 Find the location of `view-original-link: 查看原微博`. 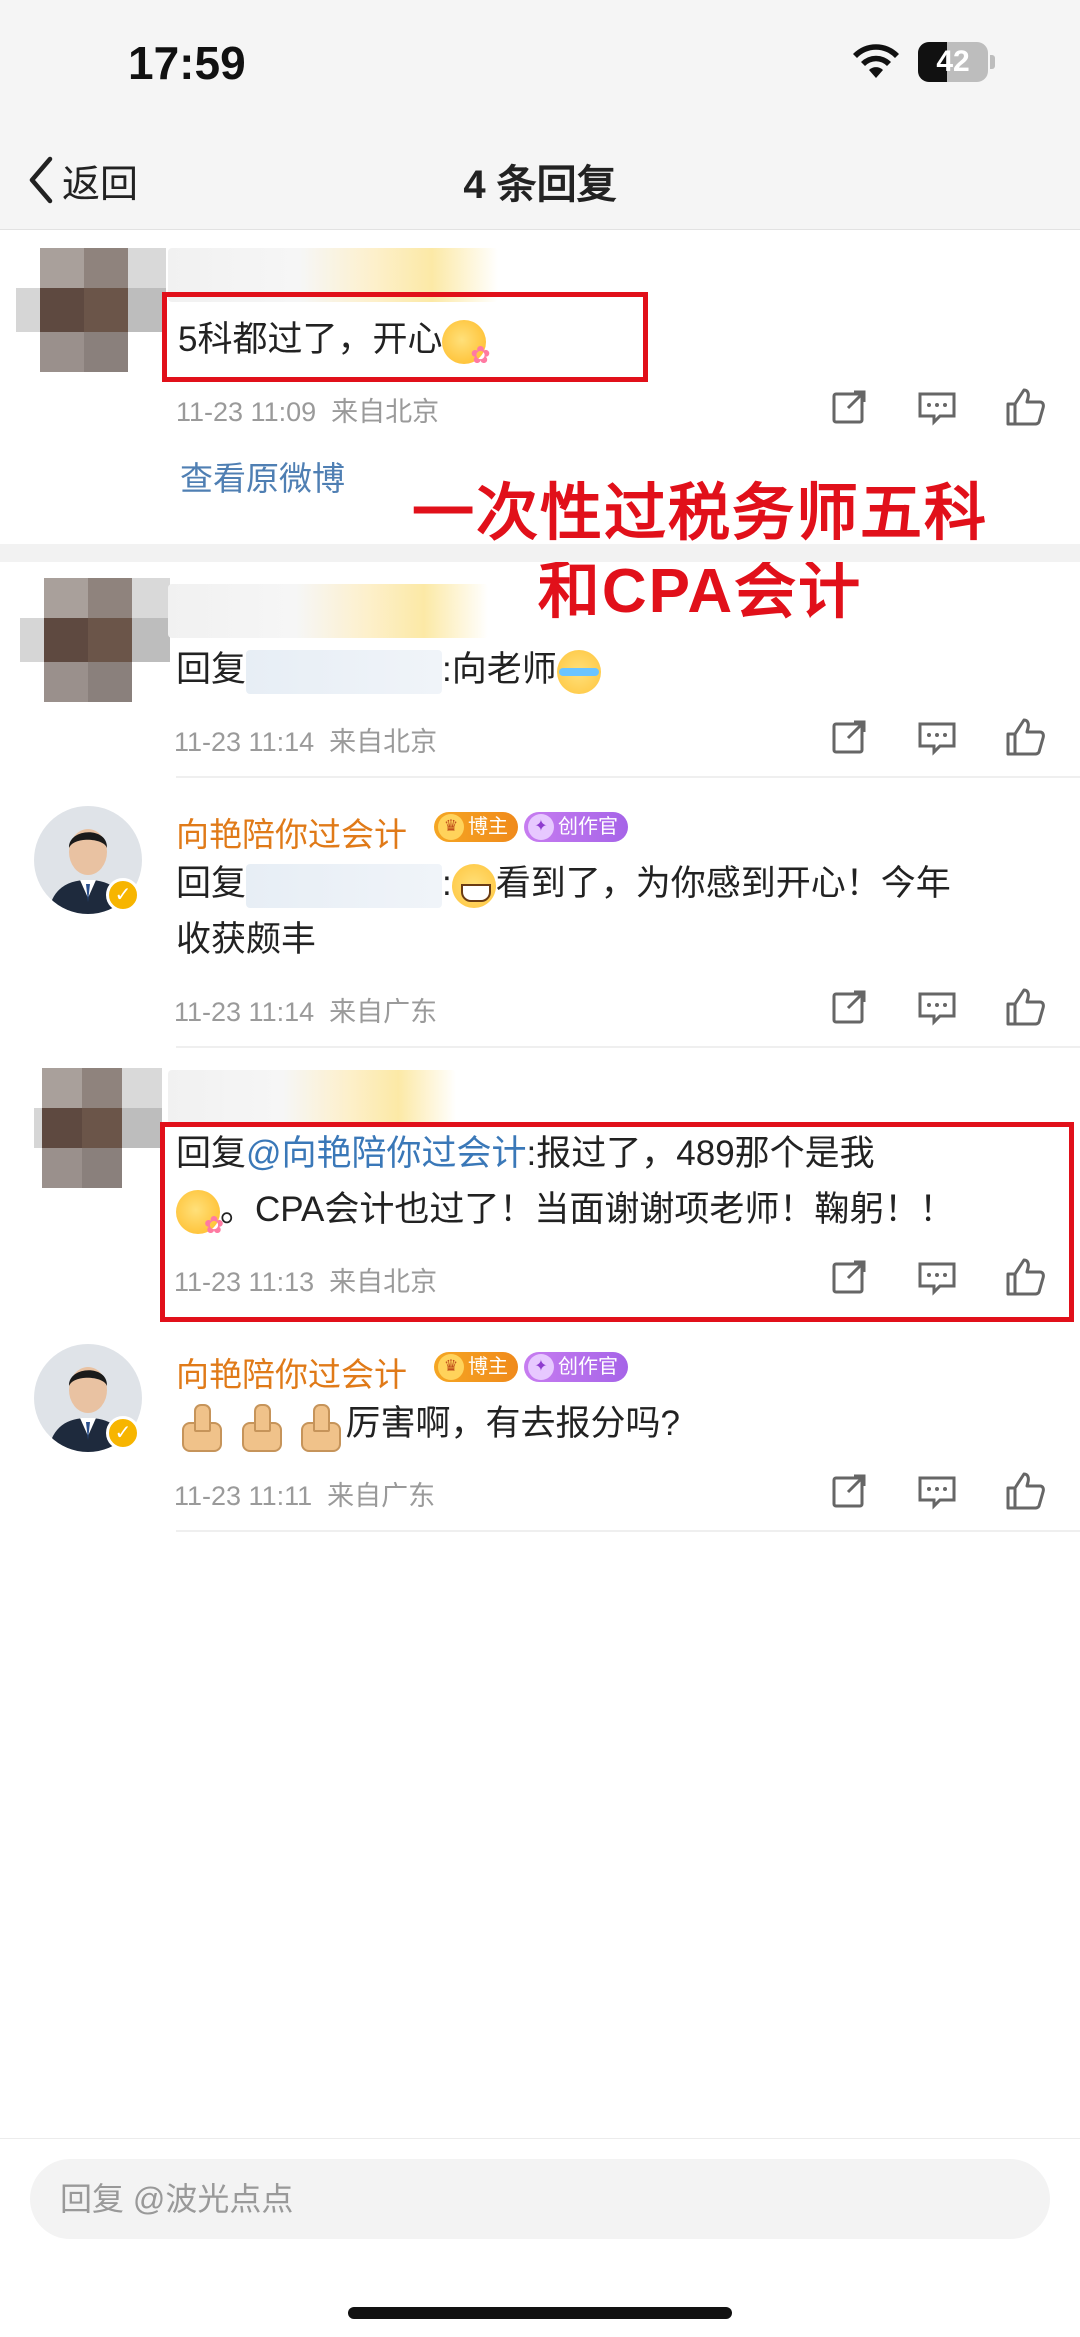

view-original-link: 查看原微博 is located at coordinates (262, 476).